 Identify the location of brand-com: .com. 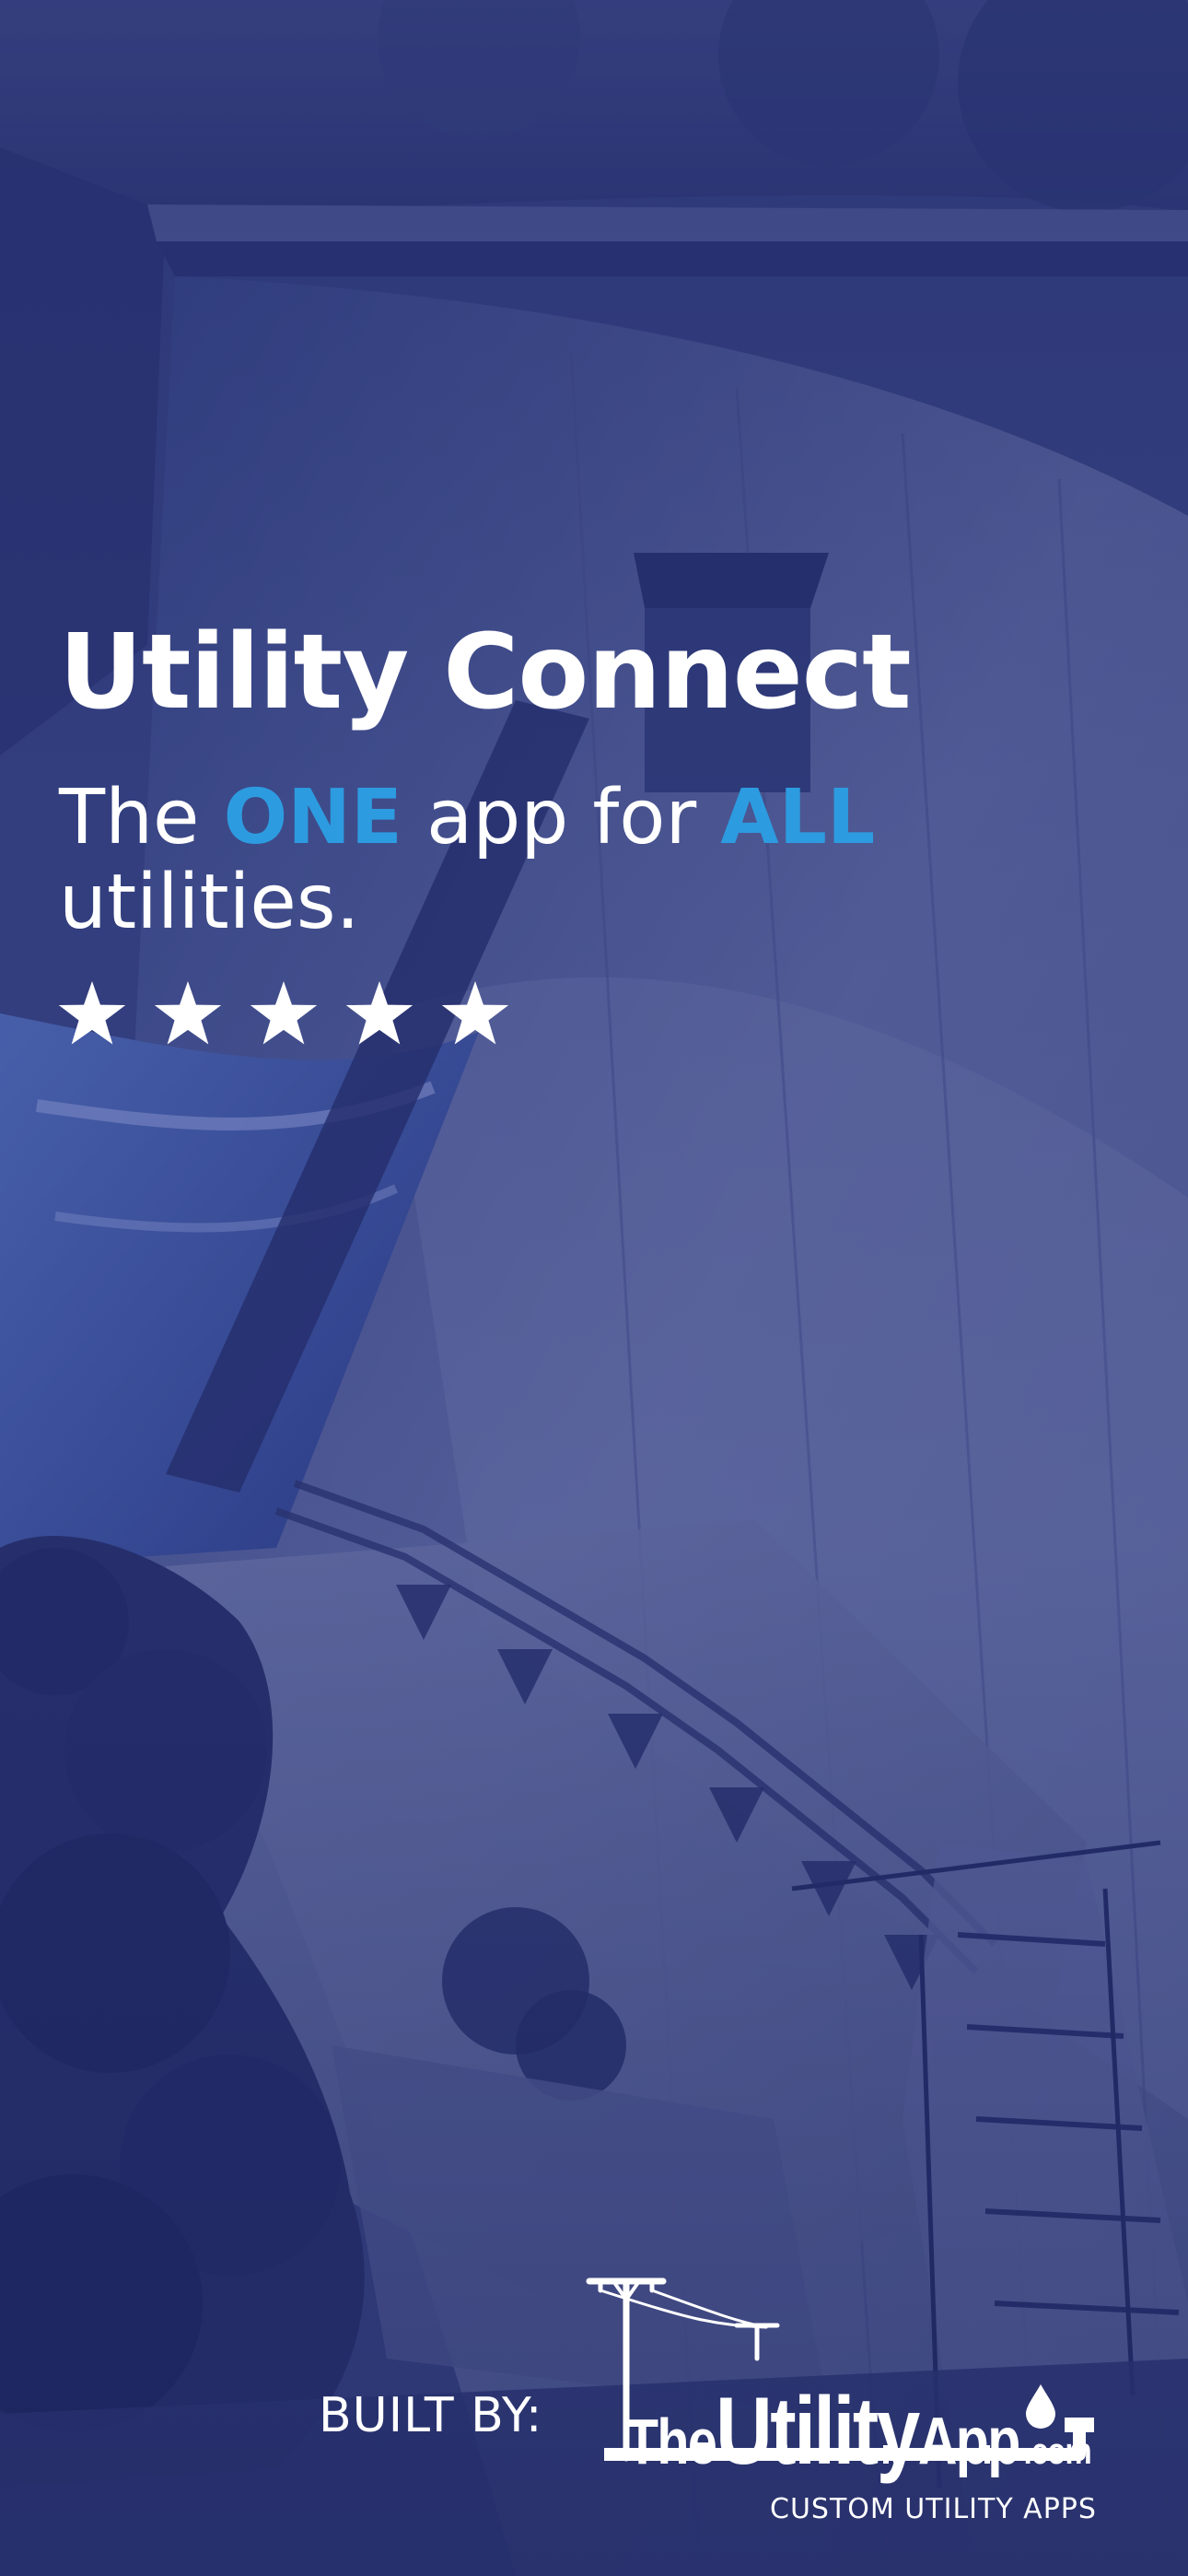
(1057, 2451).